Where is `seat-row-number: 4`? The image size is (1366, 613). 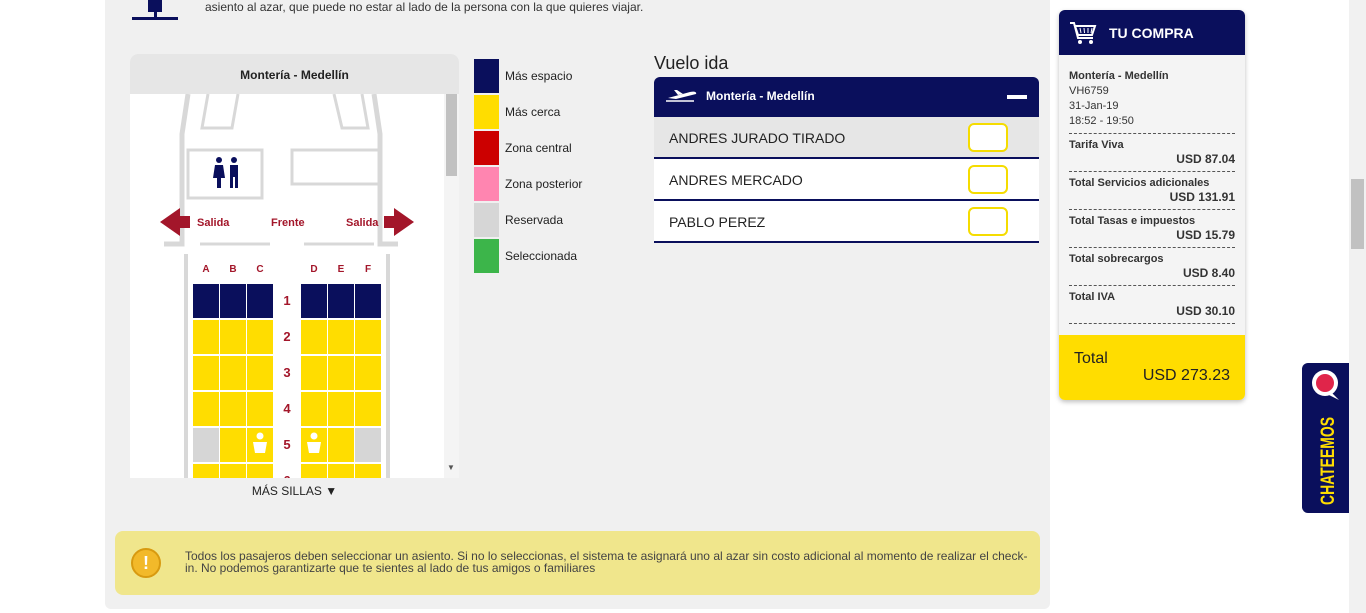 seat-row-number: 4 is located at coordinates (287, 408).